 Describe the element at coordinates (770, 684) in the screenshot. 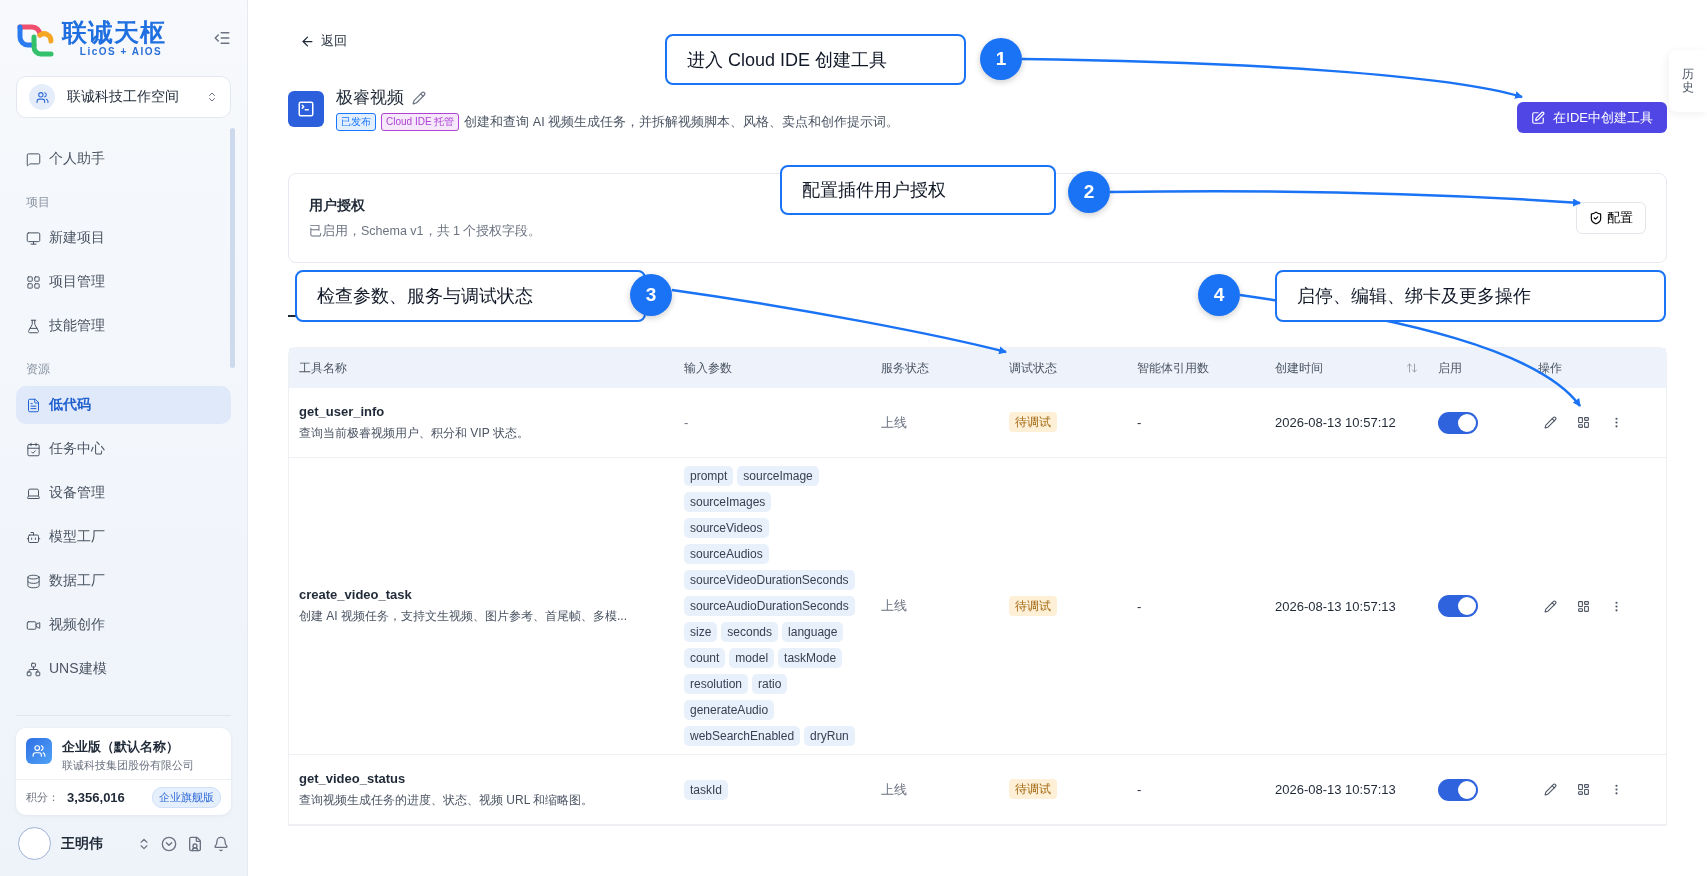

I see `param-tag: ratio` at that location.